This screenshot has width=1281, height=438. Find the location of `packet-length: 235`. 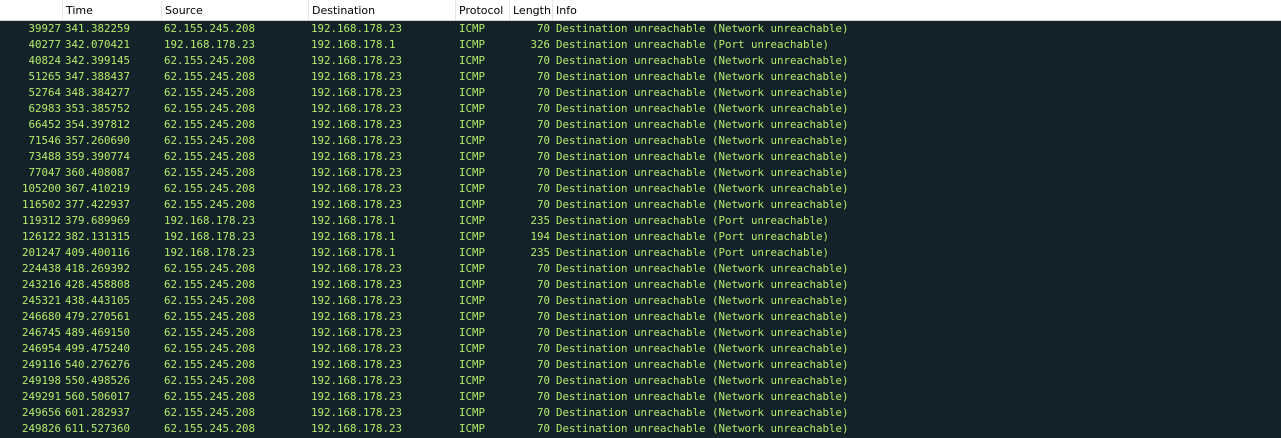

packet-length: 235 is located at coordinates (540, 252).